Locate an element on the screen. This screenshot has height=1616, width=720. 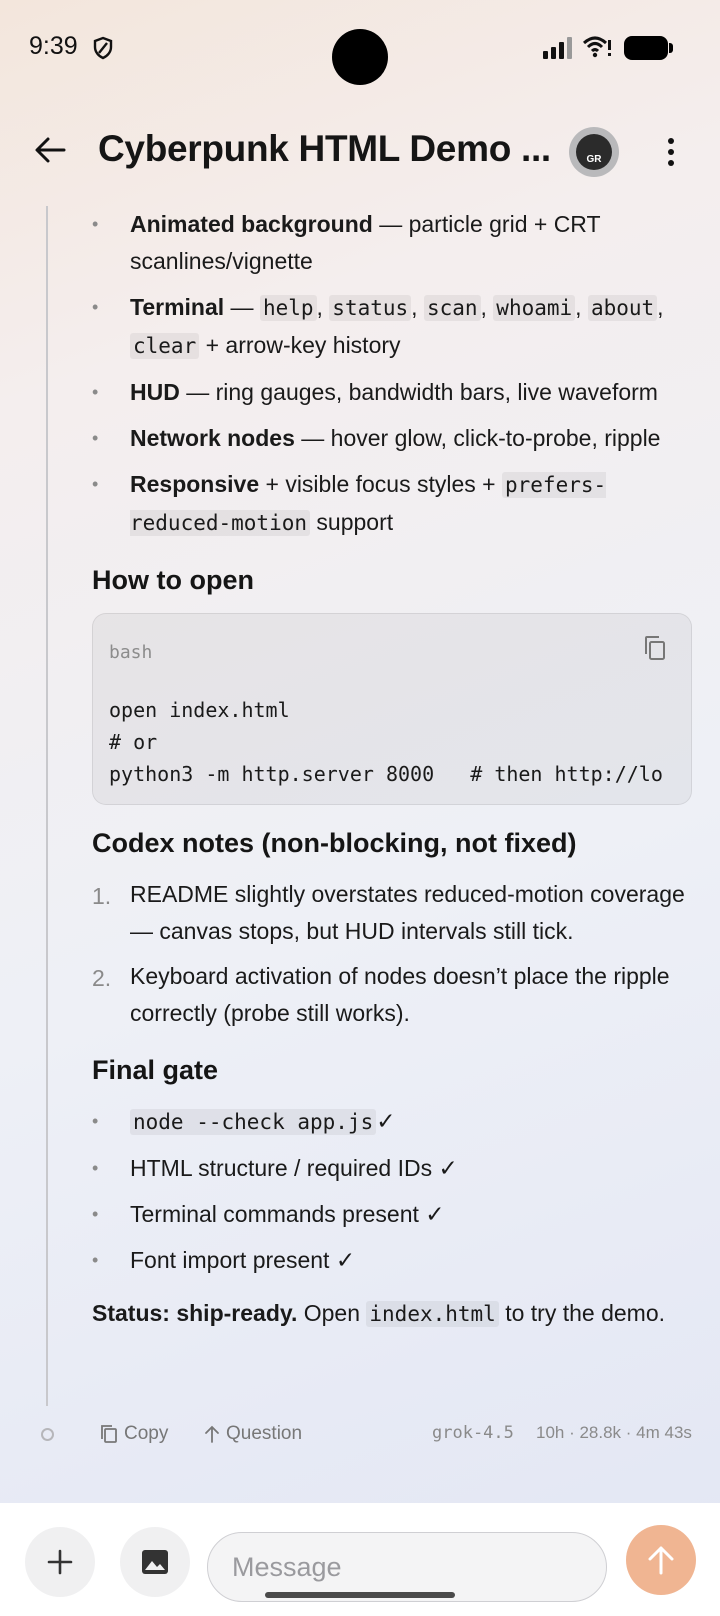
send-button is located at coordinates (661, 1560).